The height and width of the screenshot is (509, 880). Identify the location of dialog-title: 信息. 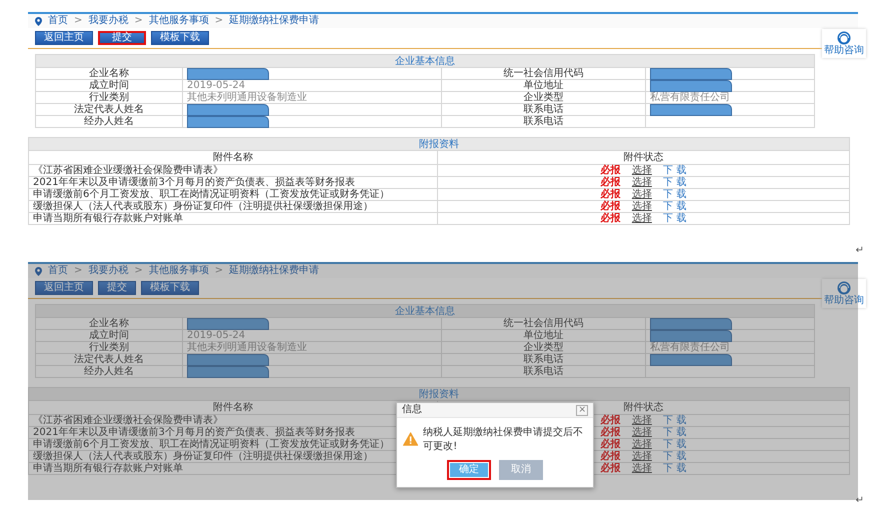
(412, 410).